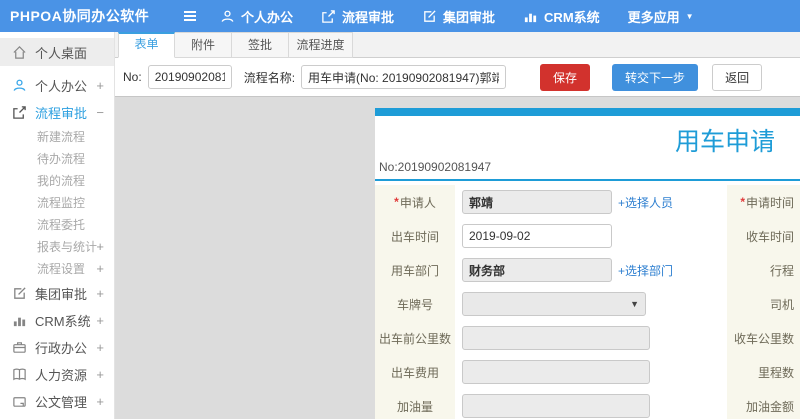 The width and height of the screenshot is (800, 419). What do you see at coordinates (19, 401) in the screenshot?
I see `doc-icon` at bounding box center [19, 401].